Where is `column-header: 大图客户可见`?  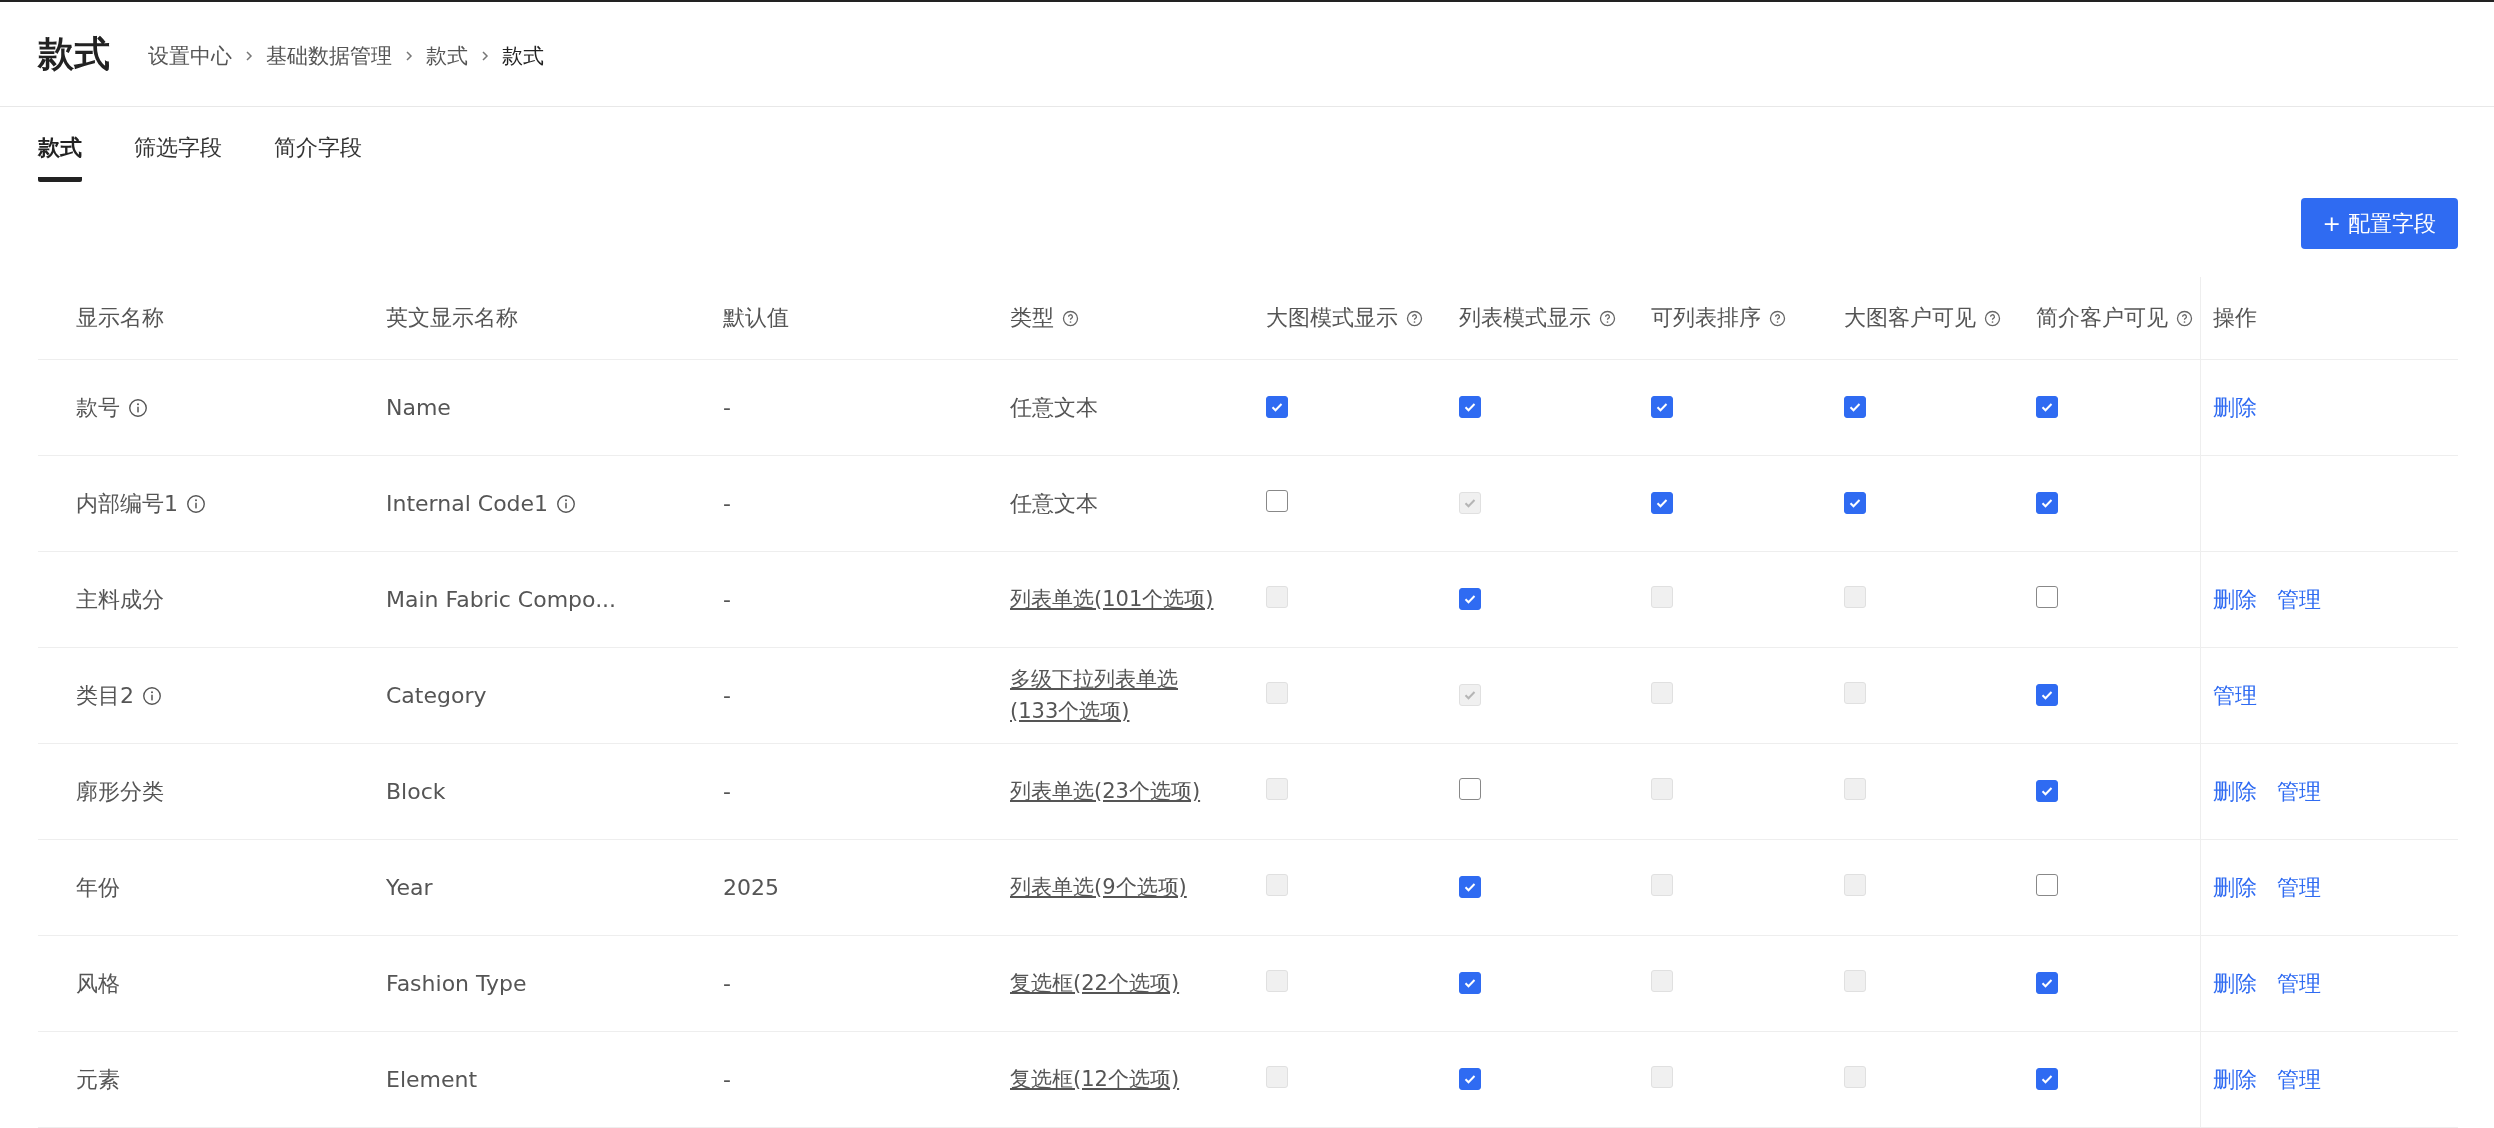 column-header: 大图客户可见 is located at coordinates (1910, 318).